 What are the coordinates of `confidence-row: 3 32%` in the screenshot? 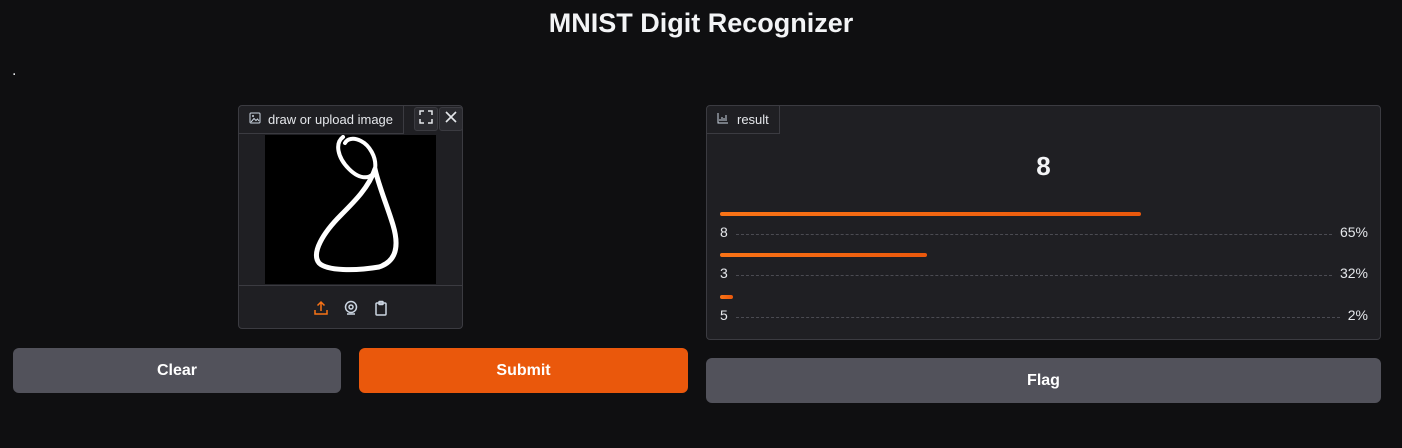 It's located at (1044, 268).